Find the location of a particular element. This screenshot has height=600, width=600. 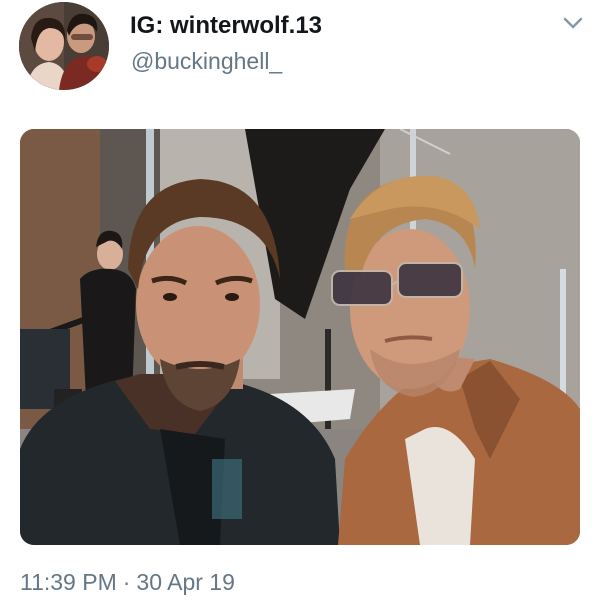

user-handle: @buckinghell_ is located at coordinates (206, 61).